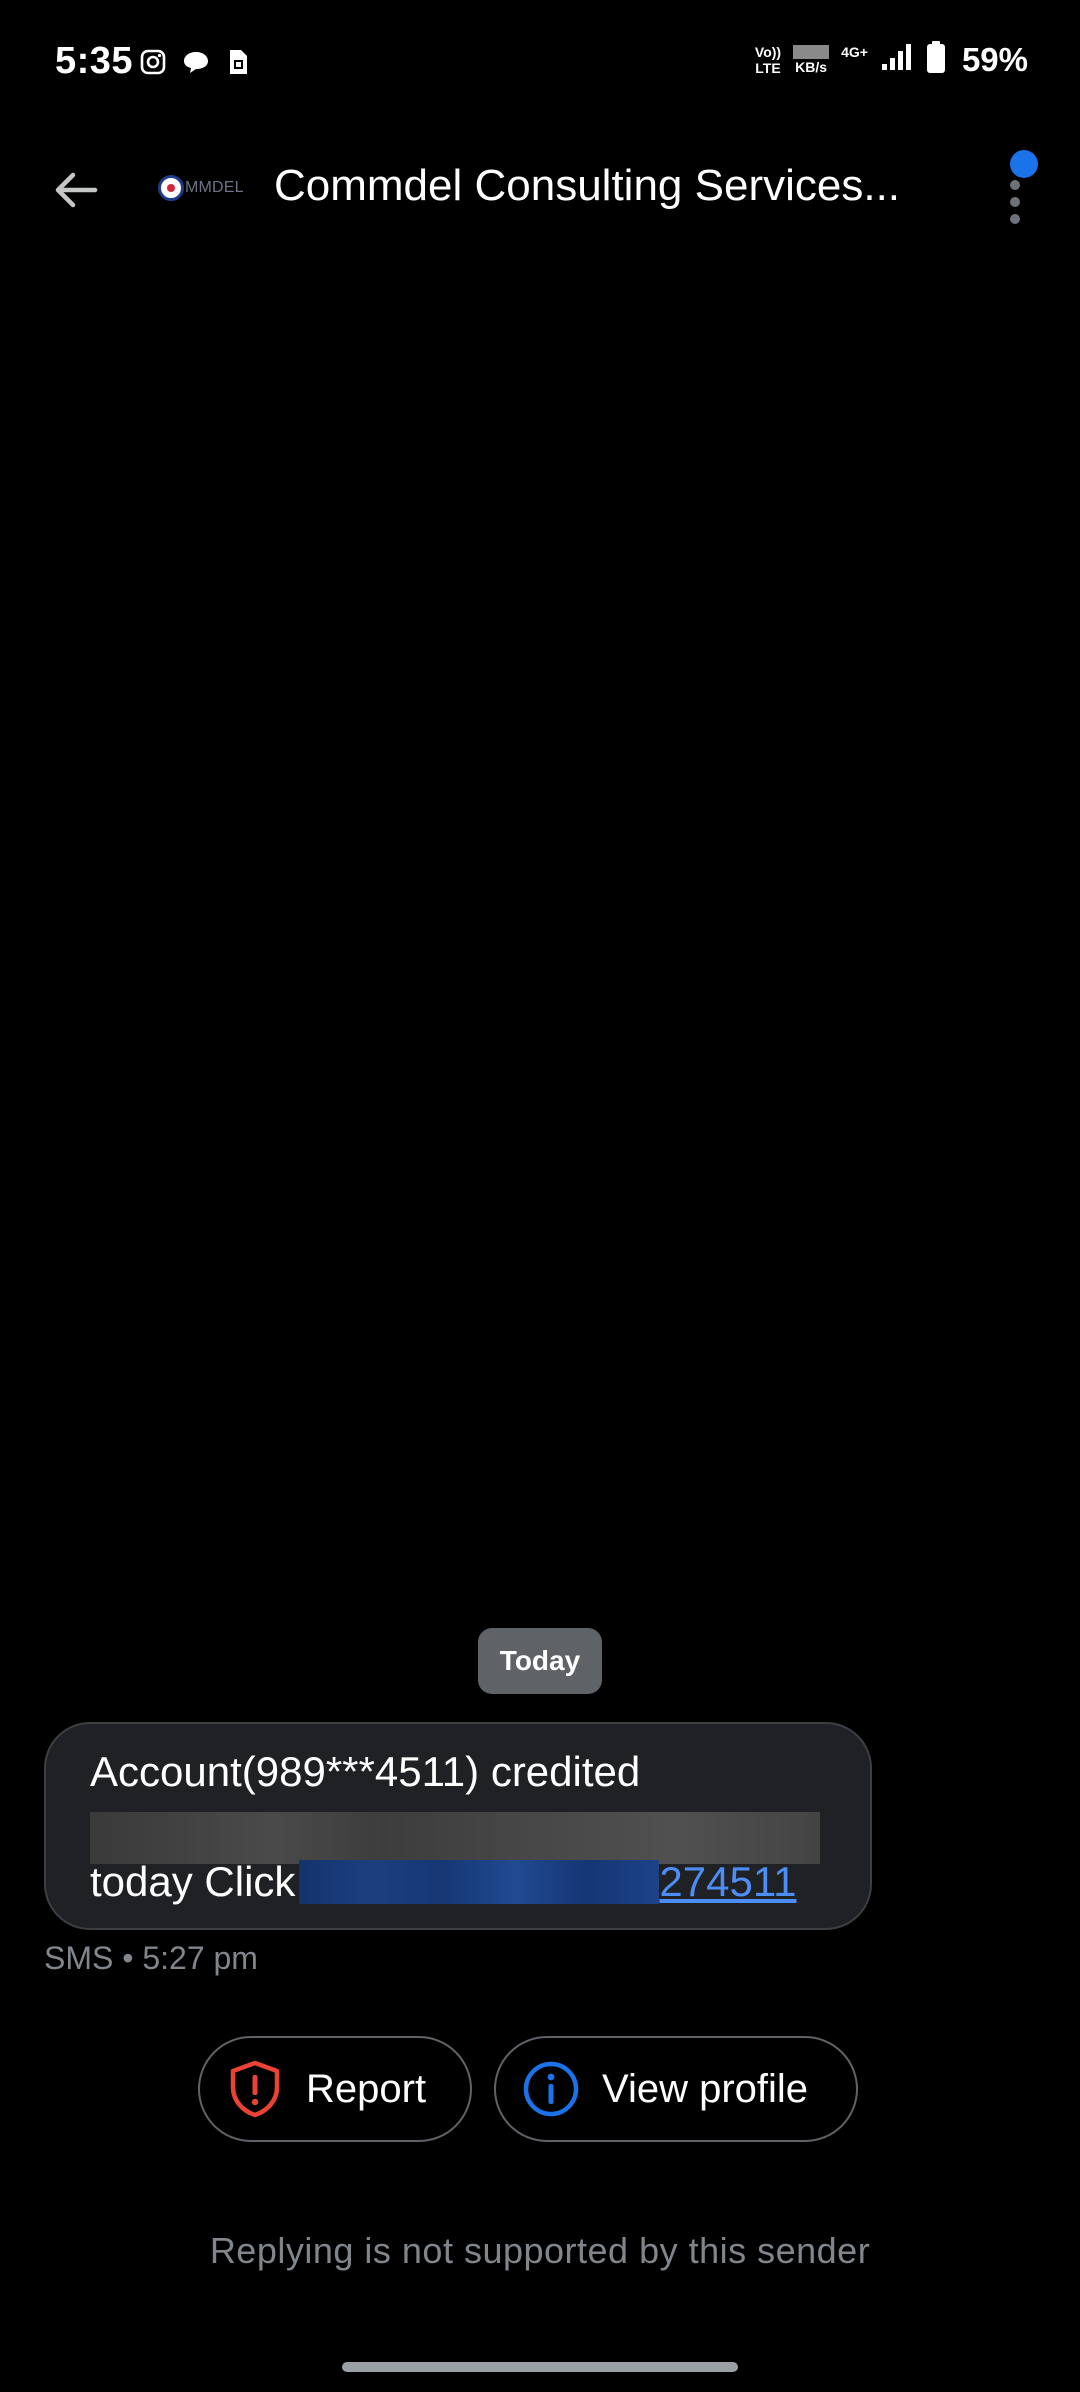  What do you see at coordinates (705, 2088) in the screenshot?
I see `view-profile-label: View profile` at bounding box center [705, 2088].